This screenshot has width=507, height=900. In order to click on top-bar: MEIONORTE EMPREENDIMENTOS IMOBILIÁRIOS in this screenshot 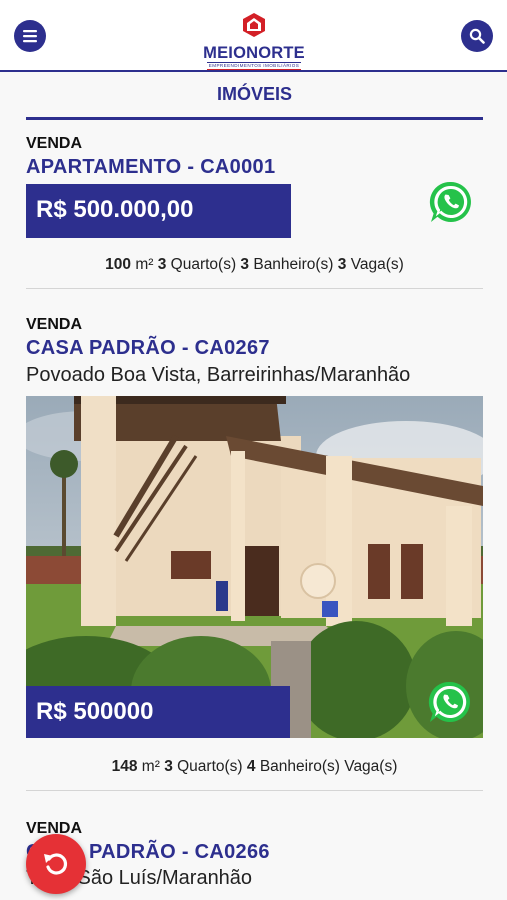, I will do `click(253, 36)`.